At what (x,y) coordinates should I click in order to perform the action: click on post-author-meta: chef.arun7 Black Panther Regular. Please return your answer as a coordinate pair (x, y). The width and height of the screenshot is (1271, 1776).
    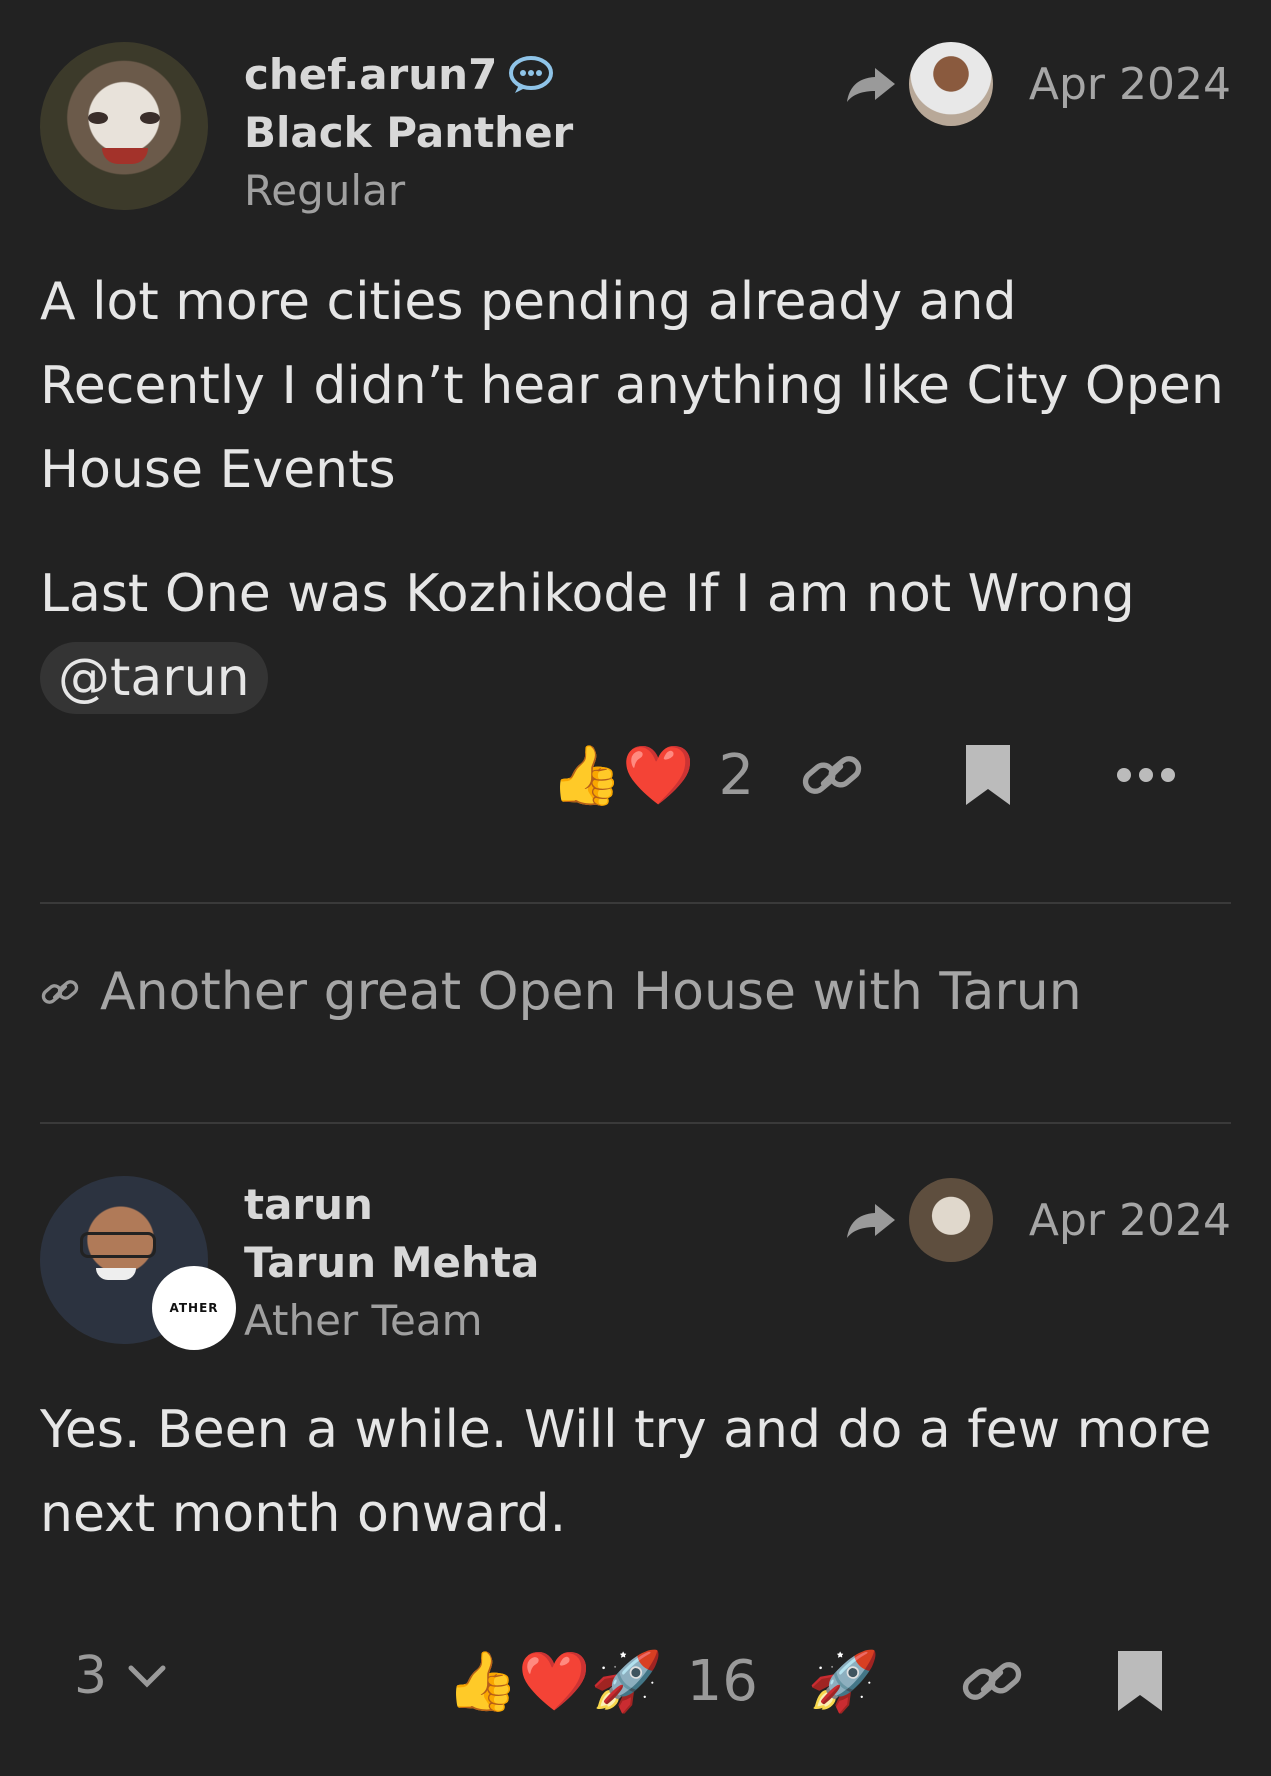
    Looking at the image, I should click on (408, 133).